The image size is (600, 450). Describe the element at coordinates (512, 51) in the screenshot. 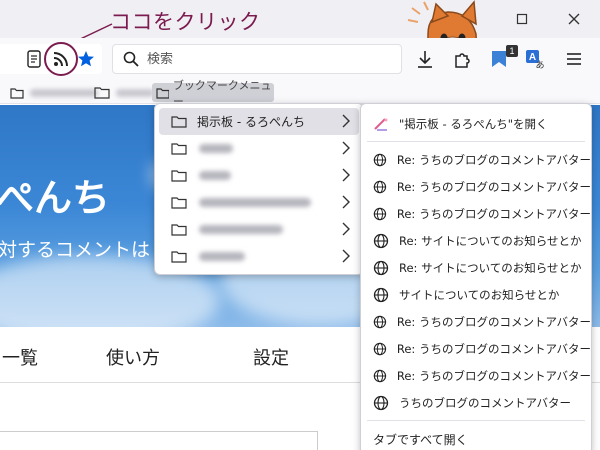

I see `extension-badge: 1` at that location.